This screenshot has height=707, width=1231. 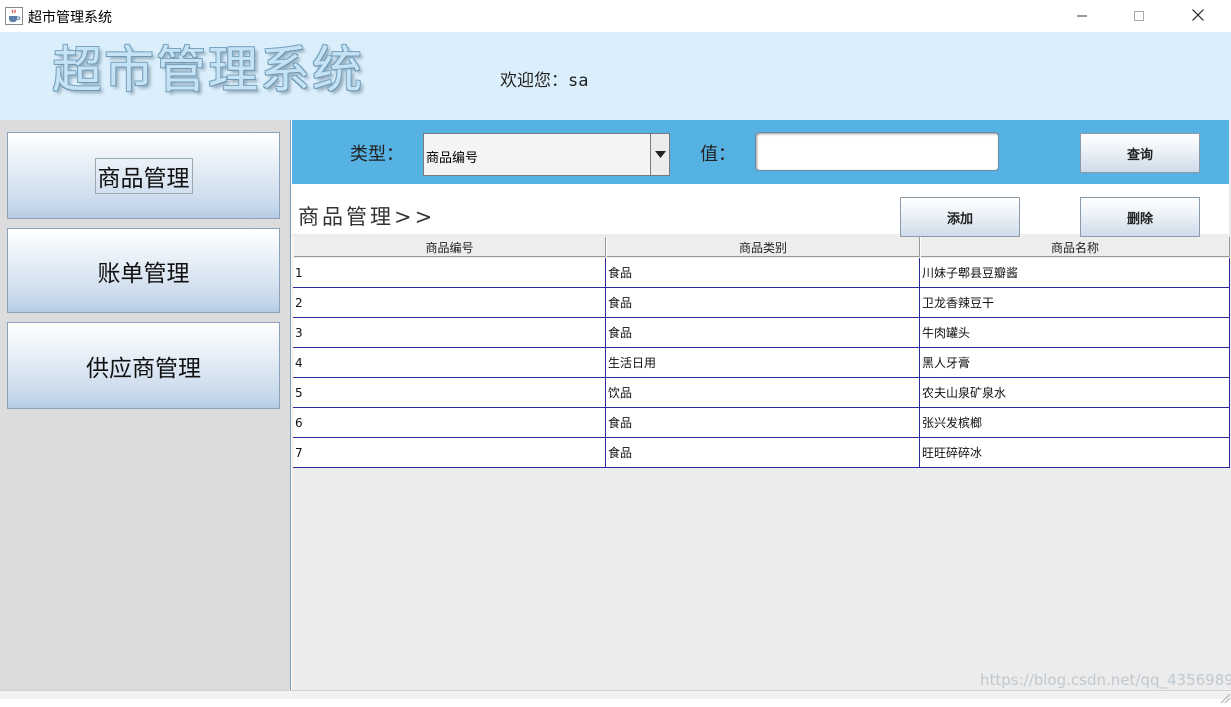 I want to click on close-icon, so click(x=1198, y=16).